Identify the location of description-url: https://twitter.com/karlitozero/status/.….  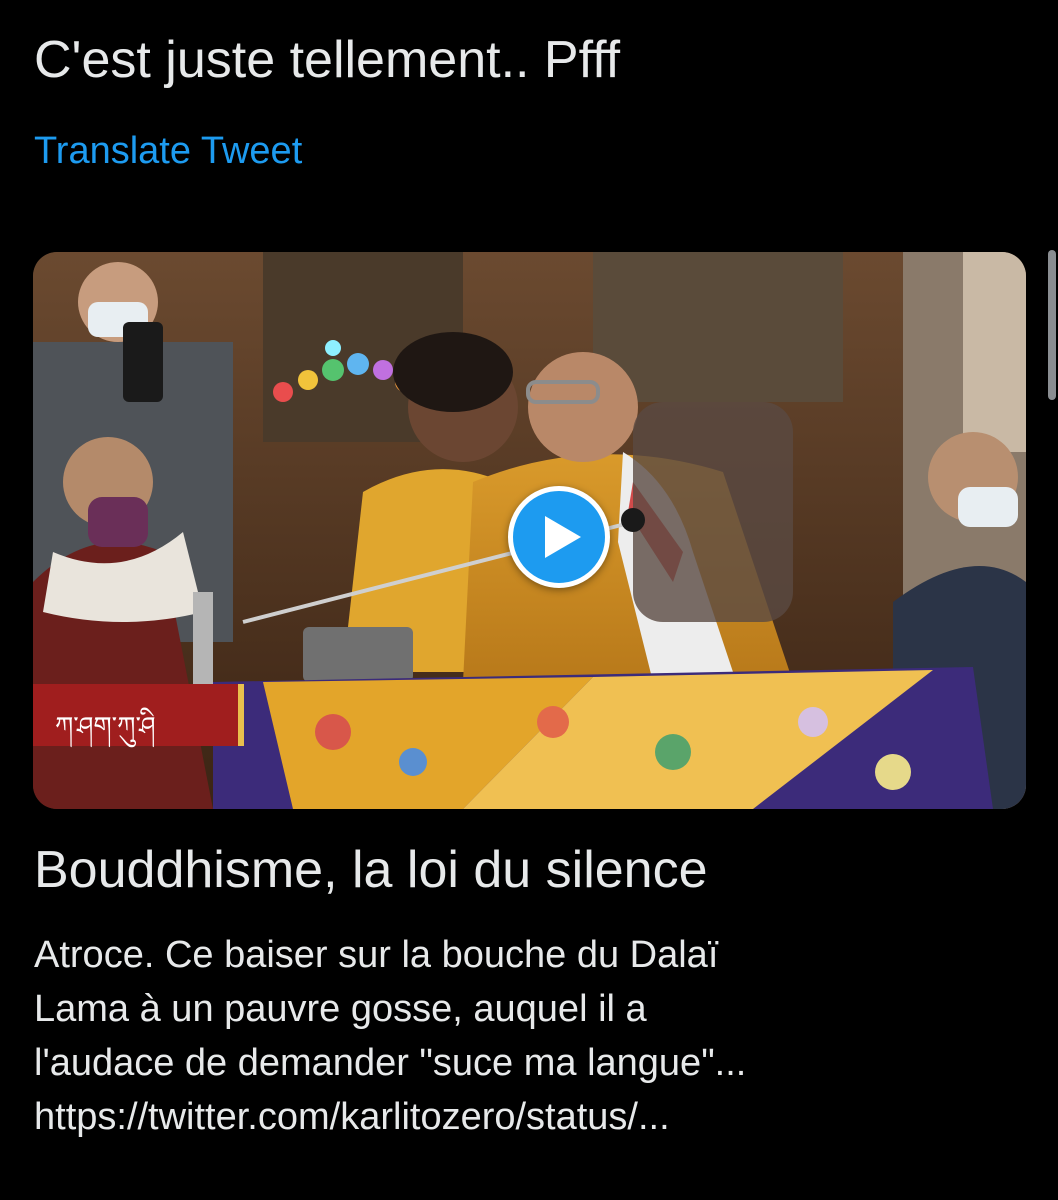
(529, 1117).